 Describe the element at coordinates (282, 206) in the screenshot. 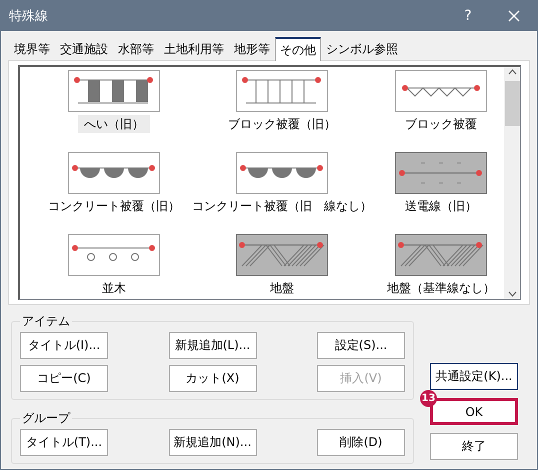

I see `symbol-label: コンクリート被覆（旧 線なし）` at that location.